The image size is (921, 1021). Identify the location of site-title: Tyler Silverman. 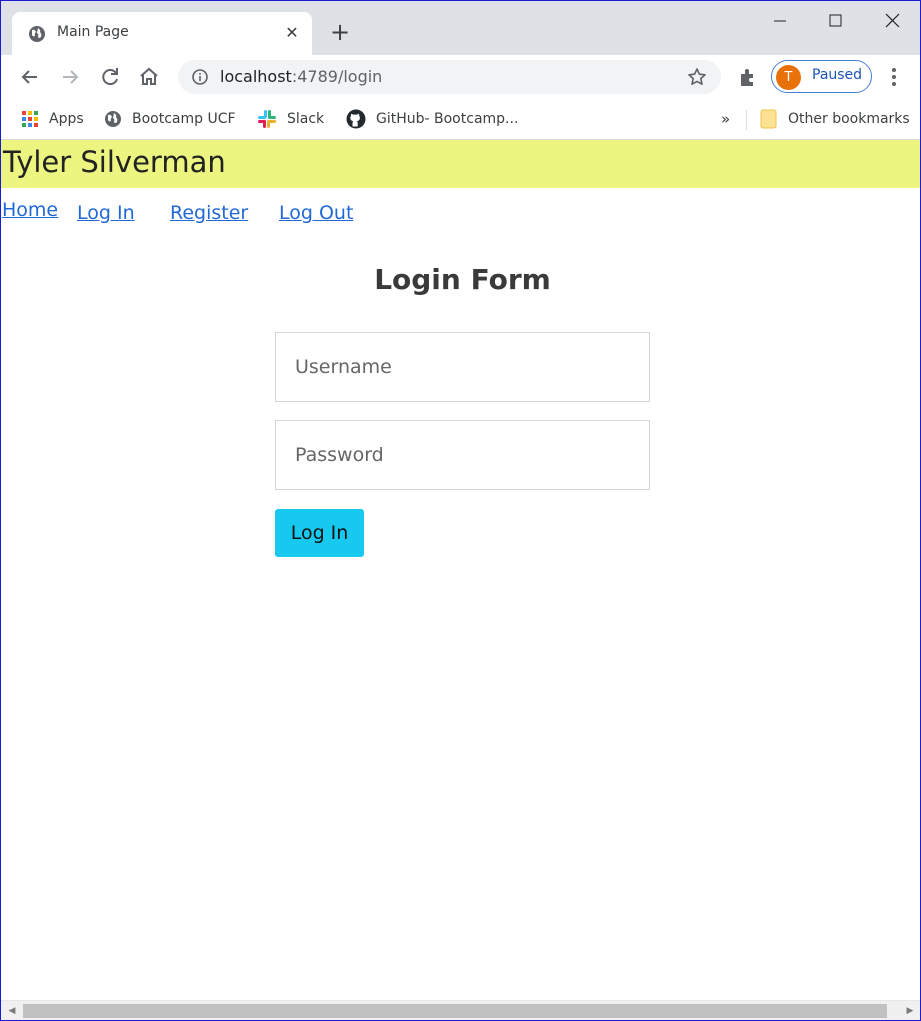
(114, 162).